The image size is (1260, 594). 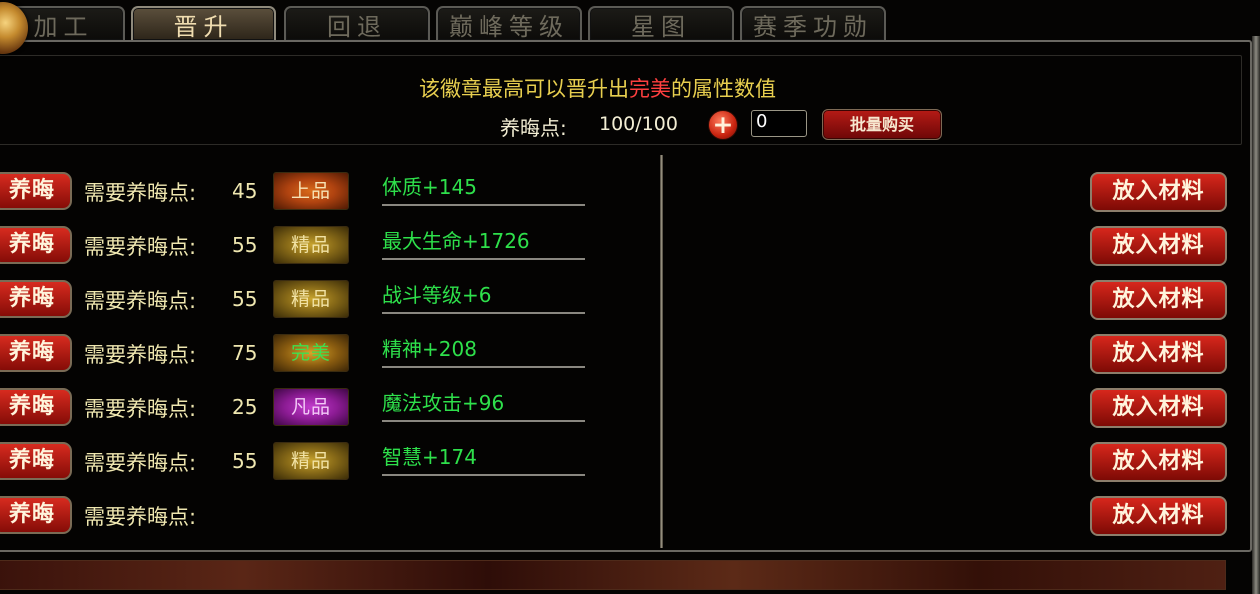 I want to click on tab-star-map: 星图, so click(x=661, y=23).